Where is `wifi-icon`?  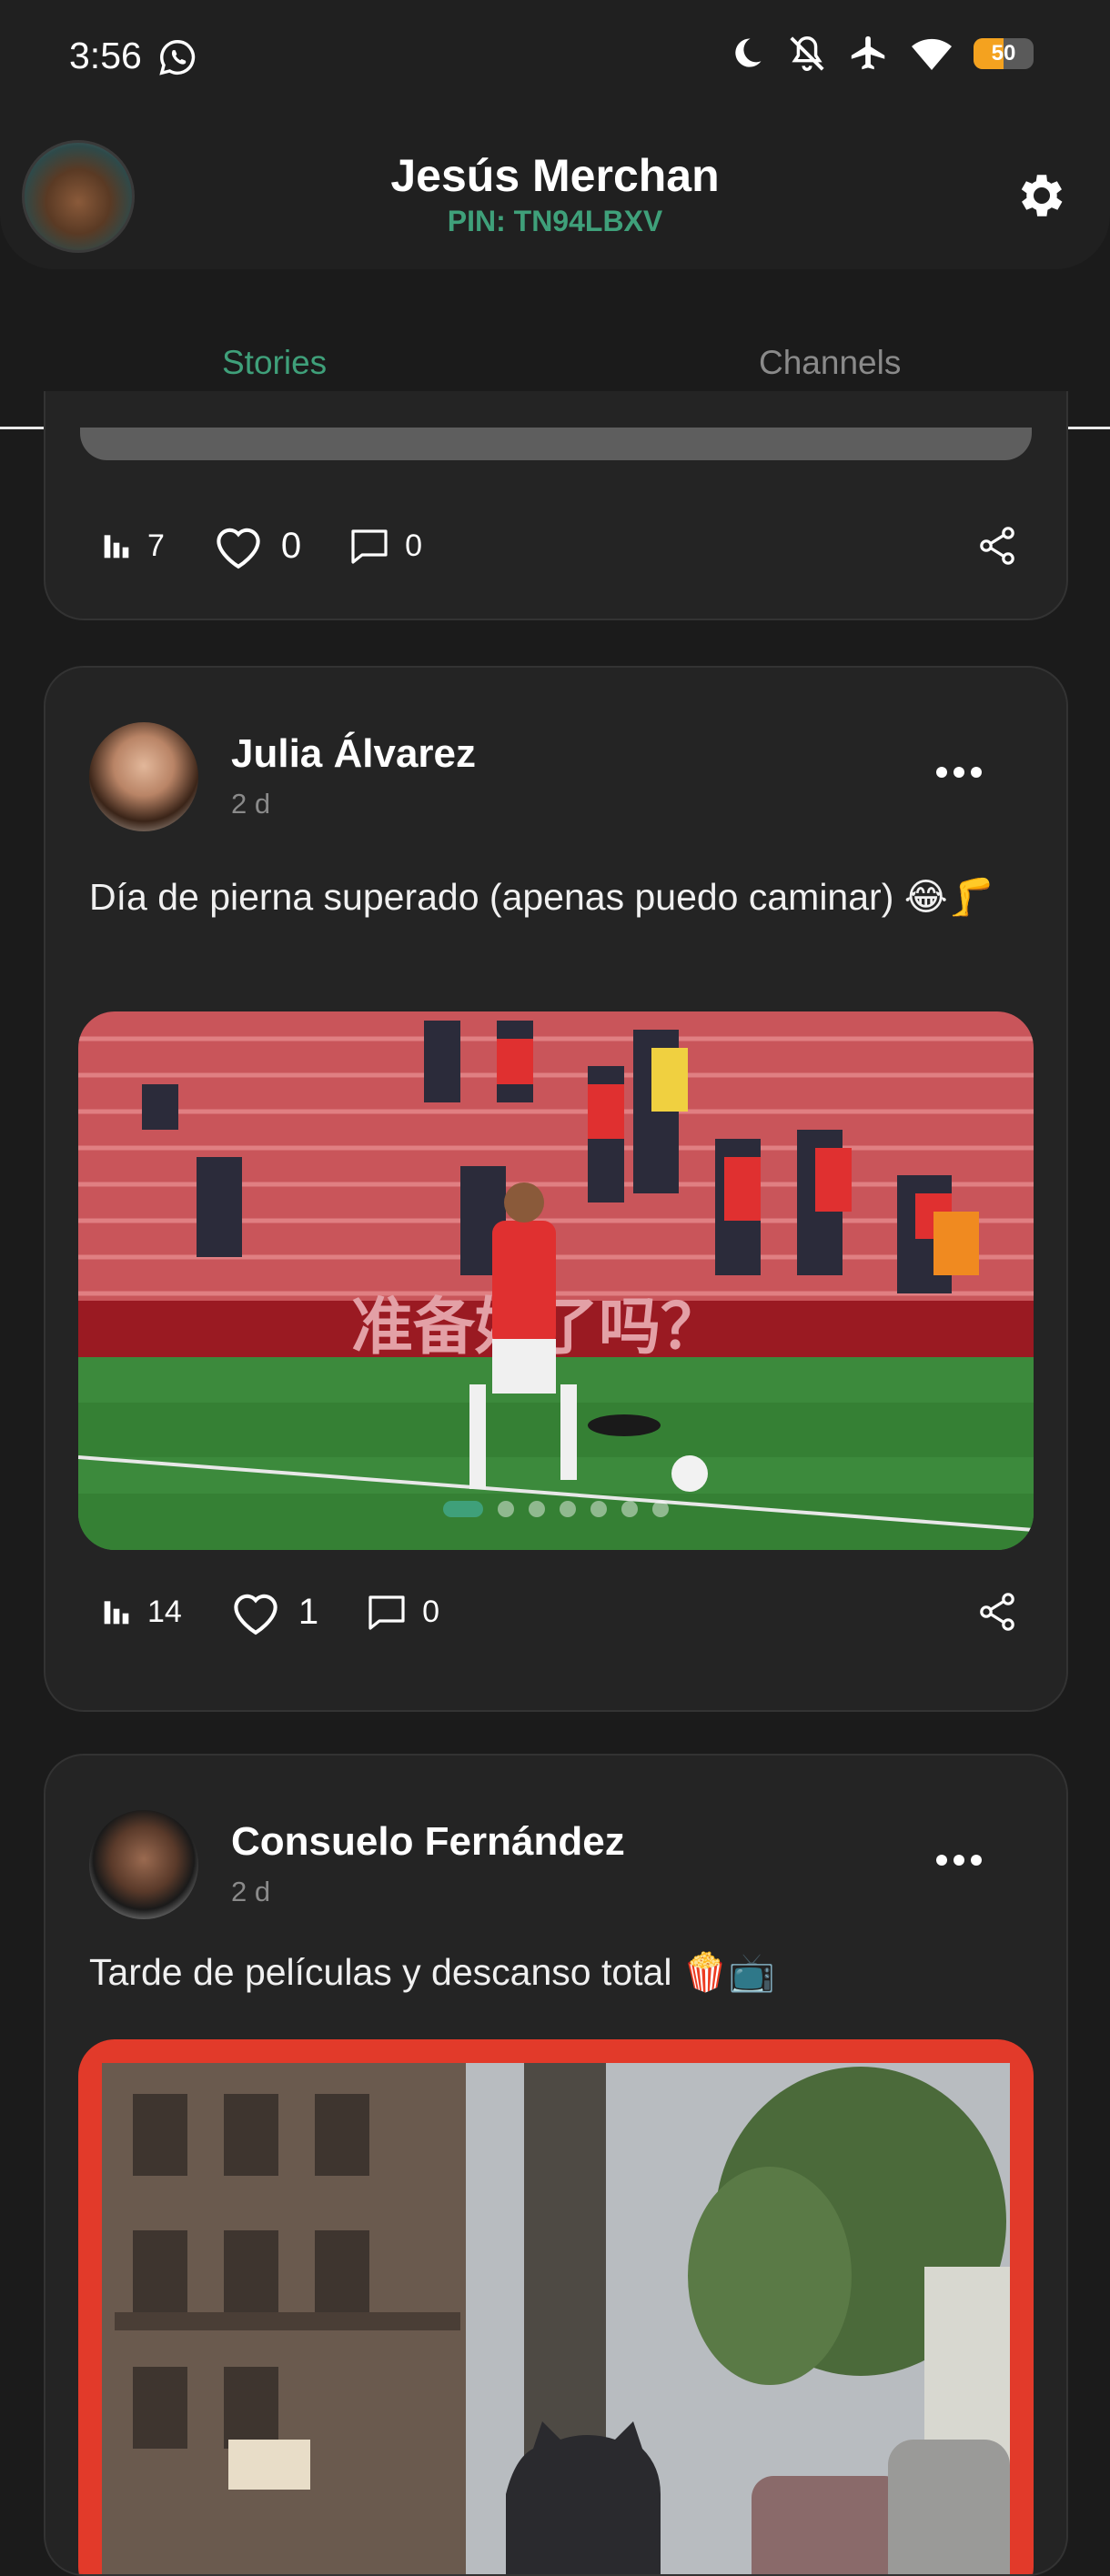 wifi-icon is located at coordinates (932, 54).